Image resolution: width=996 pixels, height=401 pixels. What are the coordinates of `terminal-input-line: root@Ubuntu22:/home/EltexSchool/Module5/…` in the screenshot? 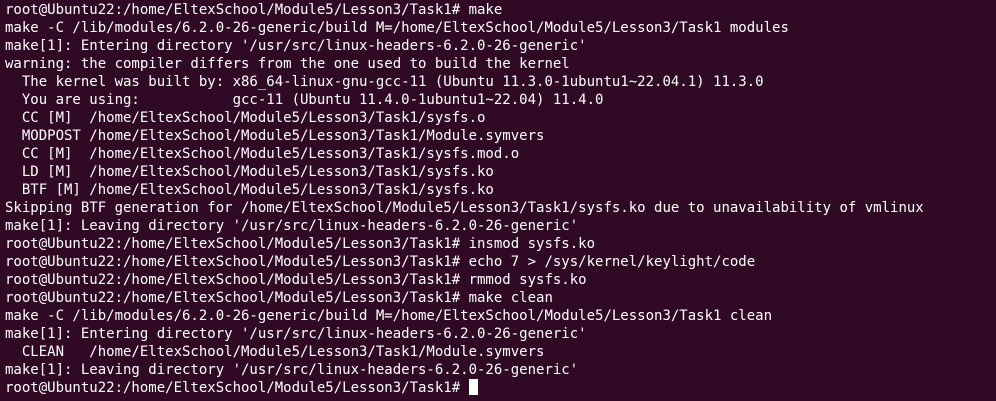 It's located at (500, 388).